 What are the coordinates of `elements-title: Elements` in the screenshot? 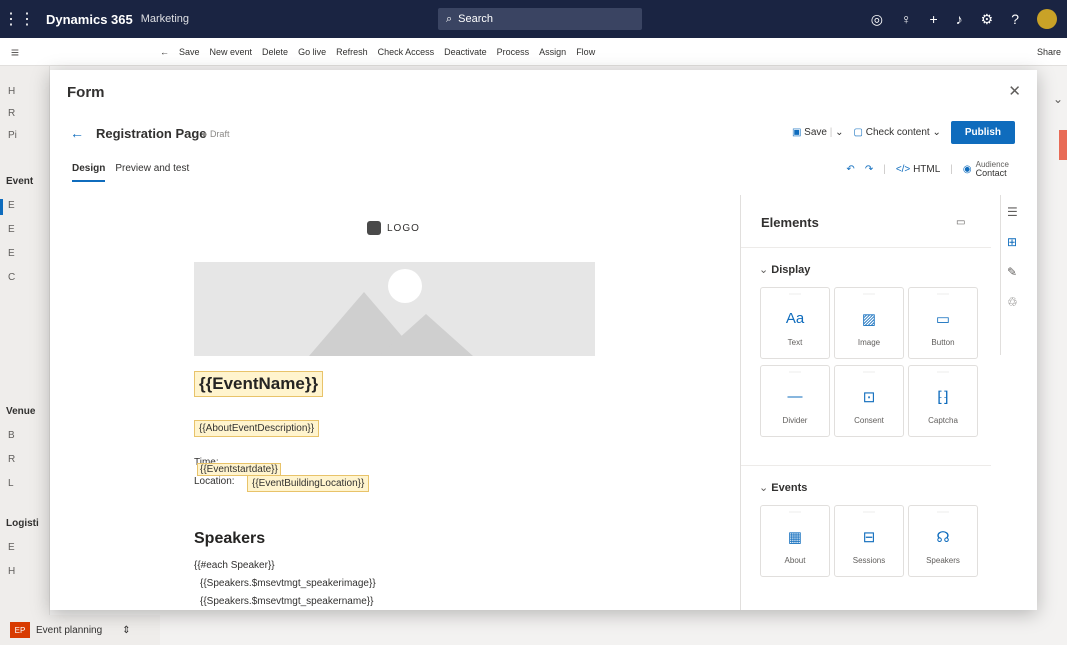 It's located at (790, 222).